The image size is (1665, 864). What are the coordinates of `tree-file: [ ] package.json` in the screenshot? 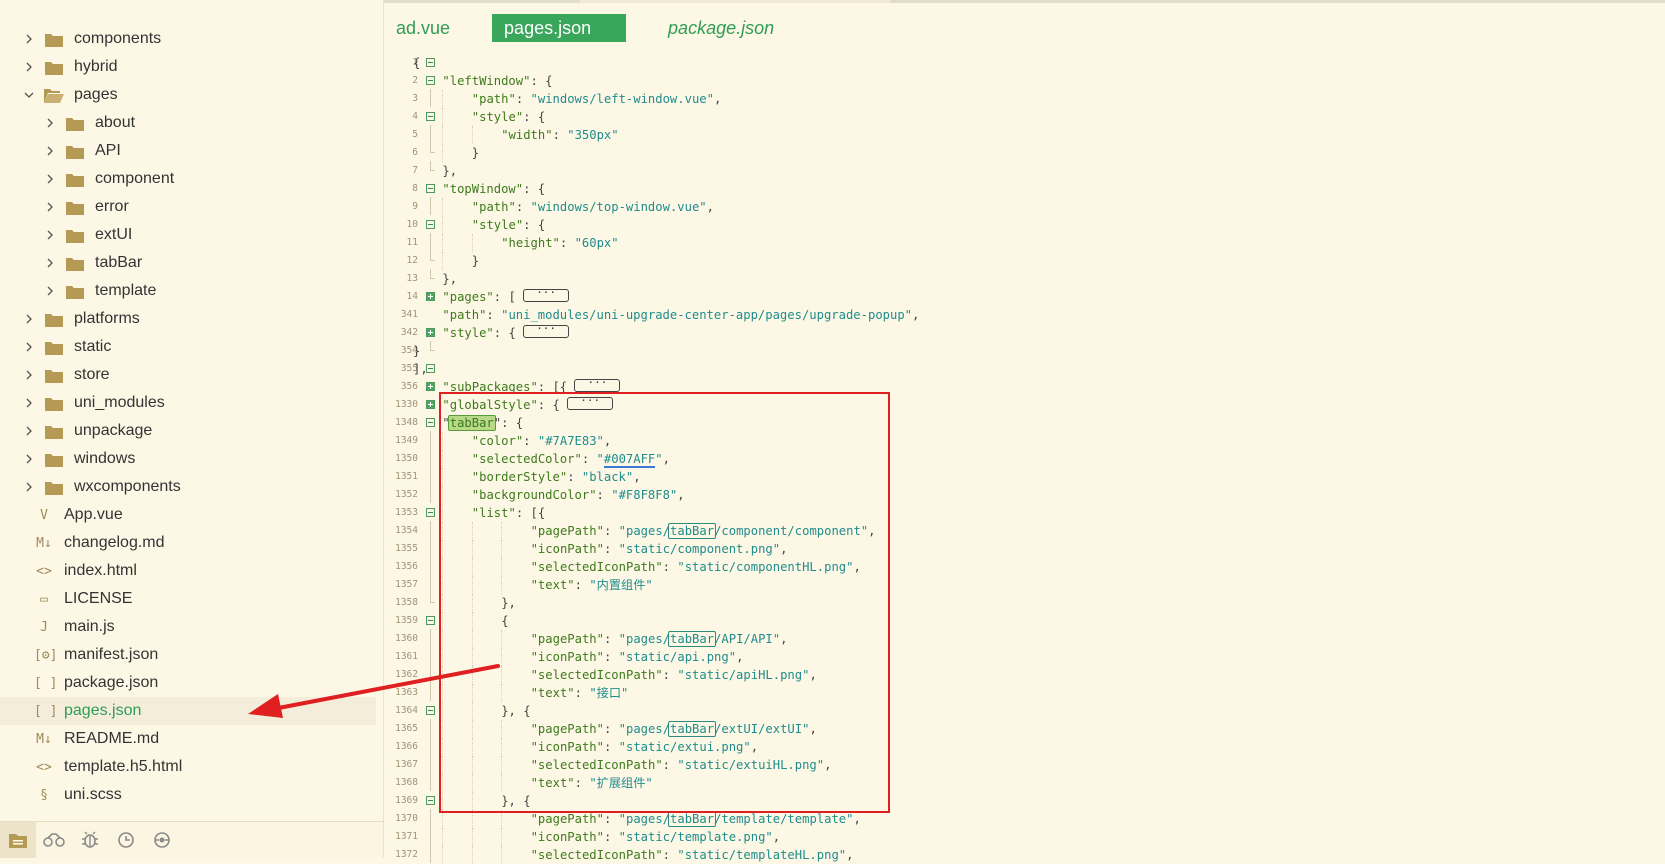 It's located at (188, 683).